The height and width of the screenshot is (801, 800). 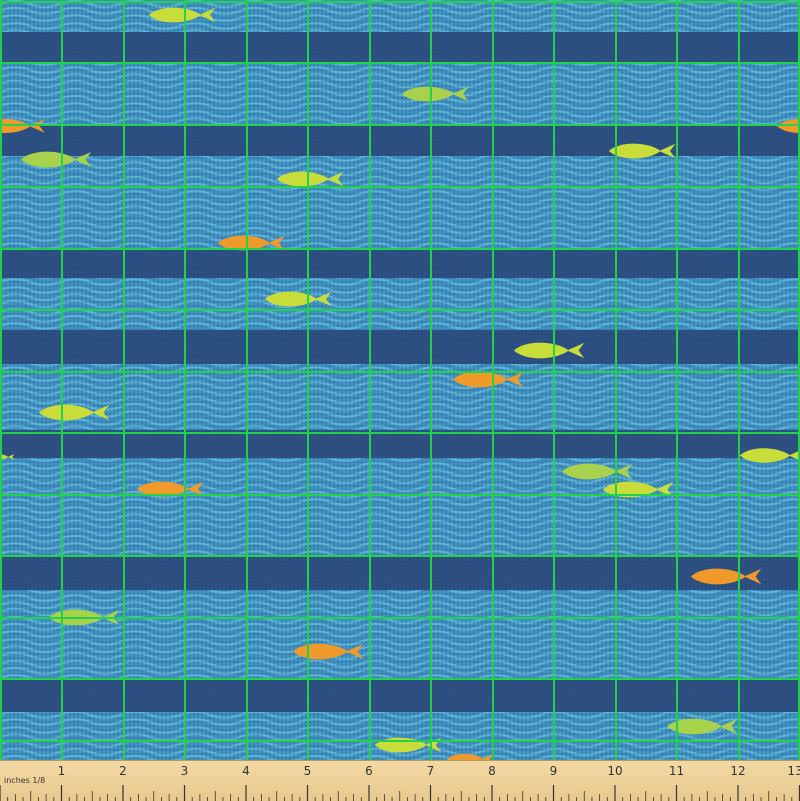 I want to click on ruler-number: 10, so click(x=614, y=771).